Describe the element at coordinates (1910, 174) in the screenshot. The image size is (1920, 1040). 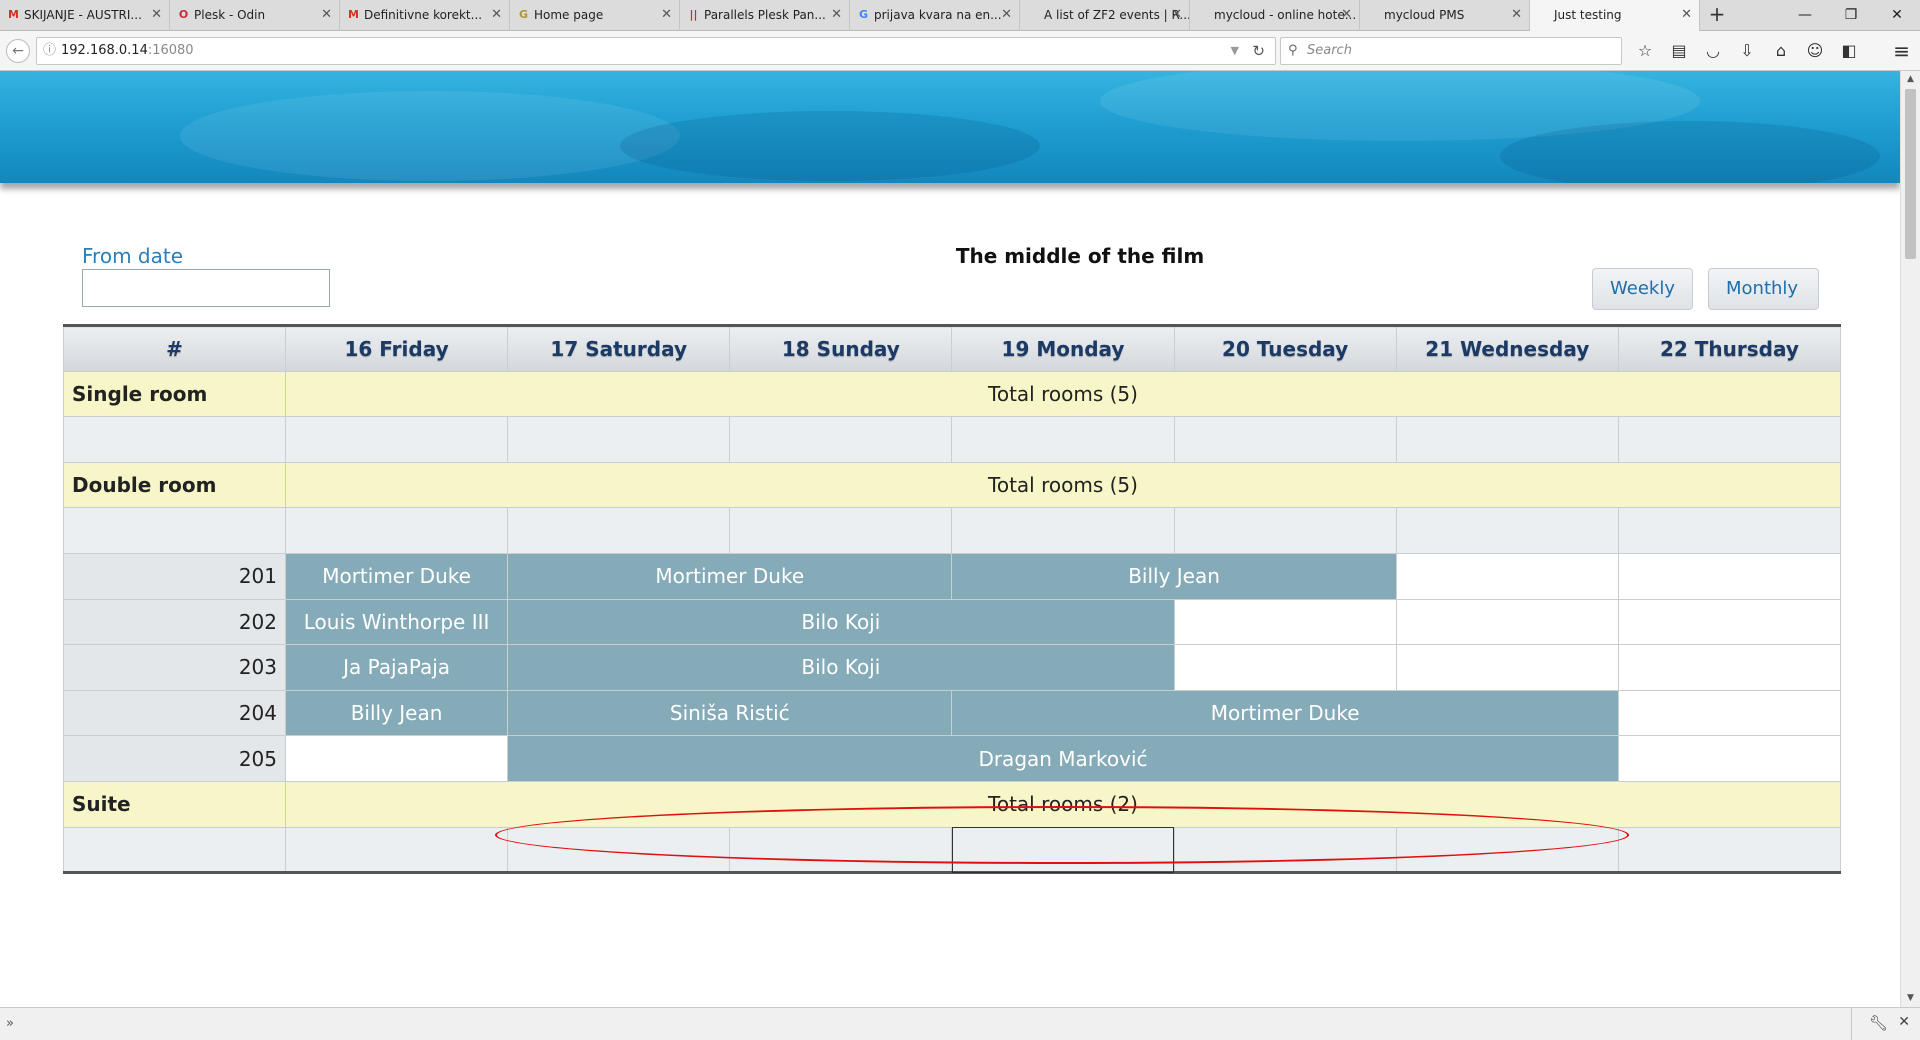
I see `scrollbar-thumb` at that location.